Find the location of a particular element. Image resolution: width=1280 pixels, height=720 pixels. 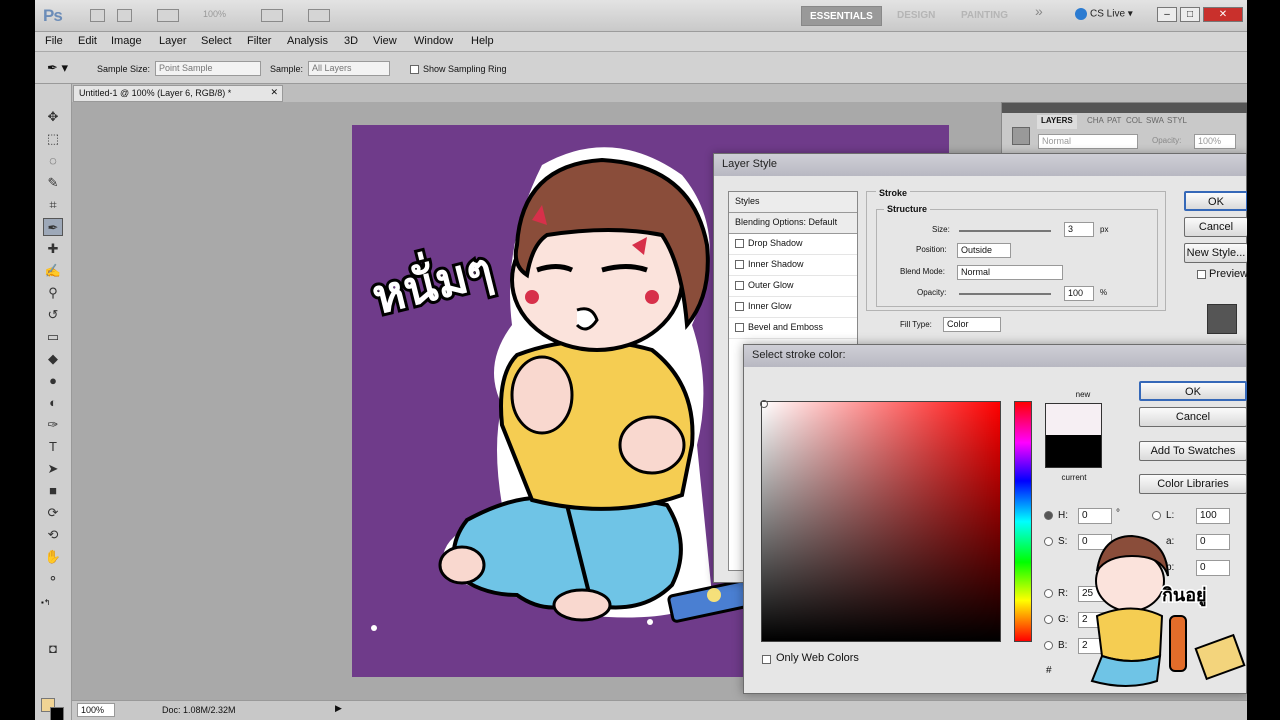

close-tab-icon: ✕ is located at coordinates (274, 92).